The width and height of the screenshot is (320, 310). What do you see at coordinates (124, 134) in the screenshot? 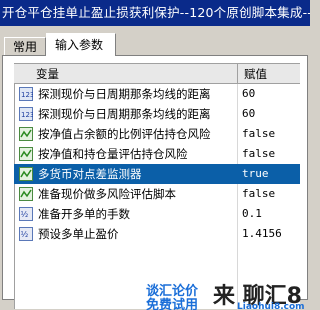
I see `param-name: 按净值占余额的比例评估持仓风险` at bounding box center [124, 134].